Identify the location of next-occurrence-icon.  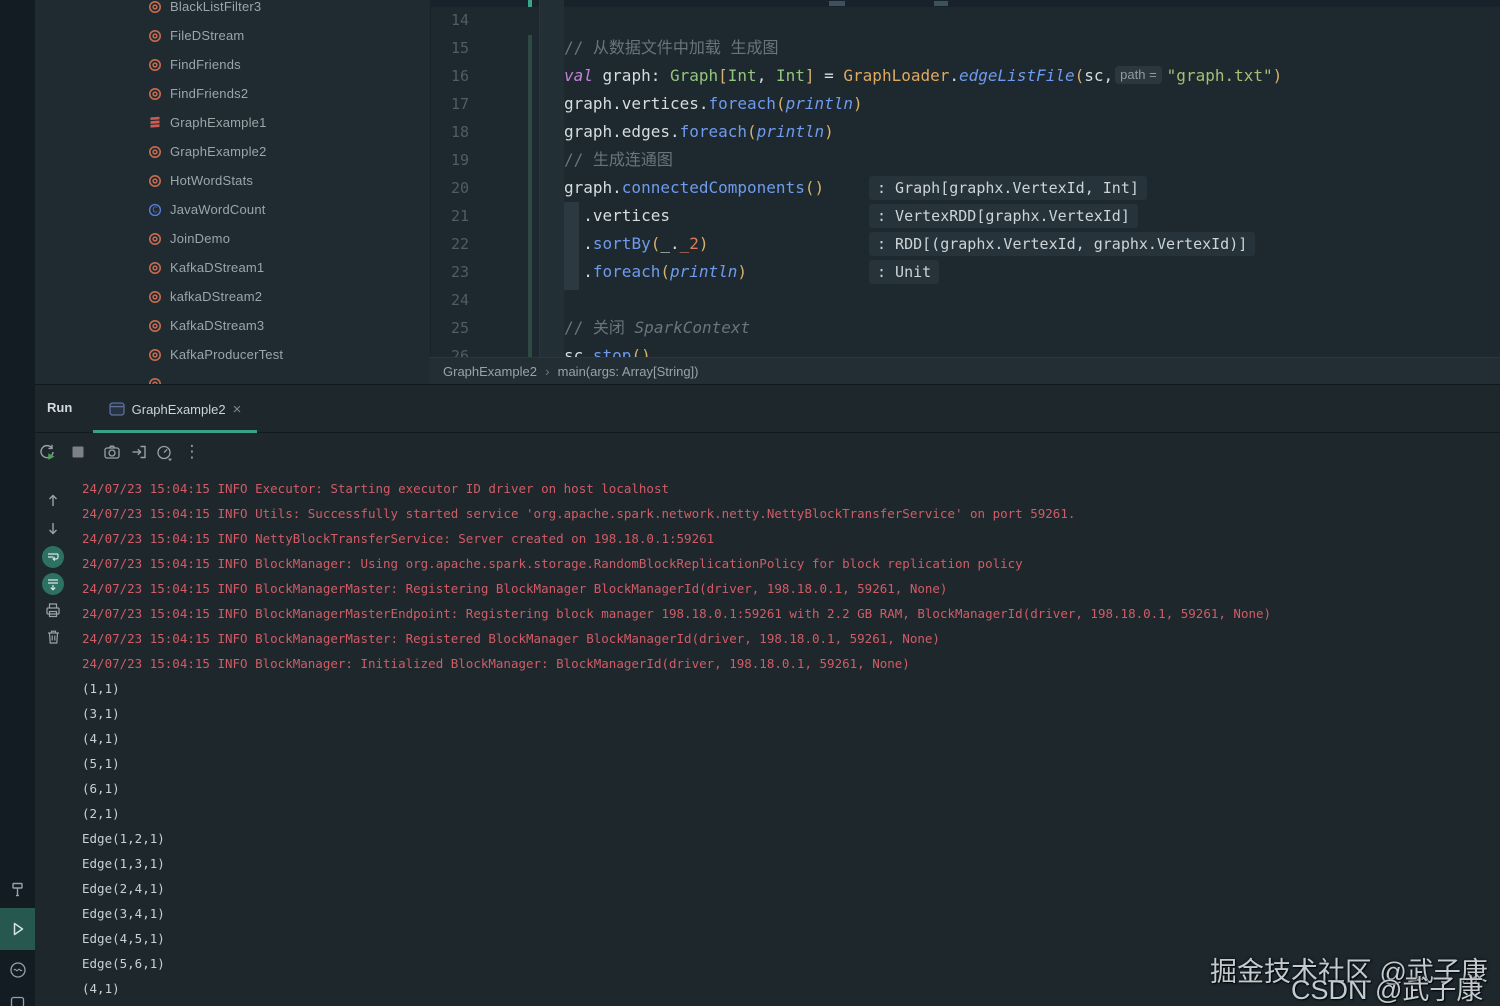
(53, 528).